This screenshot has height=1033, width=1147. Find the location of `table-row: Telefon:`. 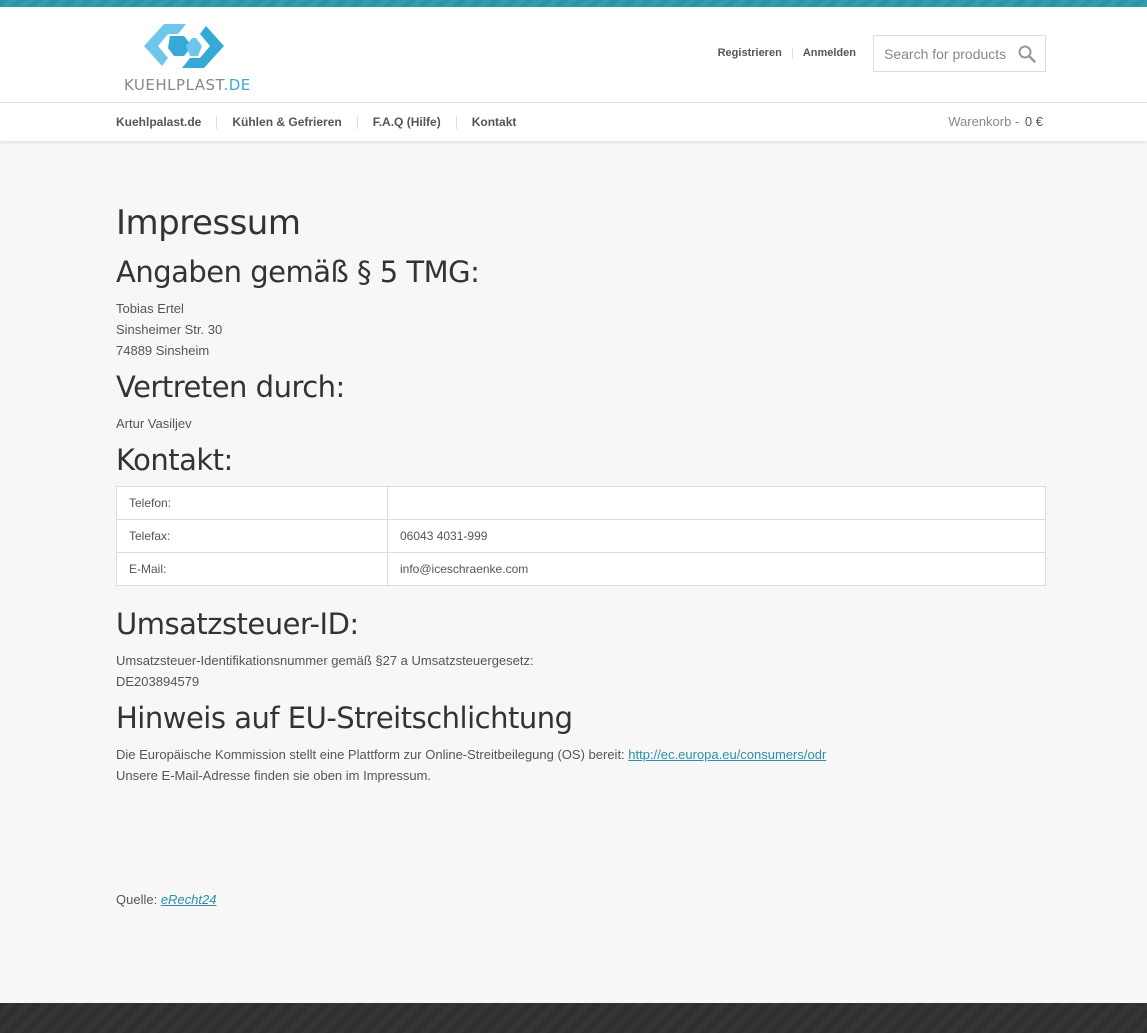

table-row: Telefon: is located at coordinates (581, 503).